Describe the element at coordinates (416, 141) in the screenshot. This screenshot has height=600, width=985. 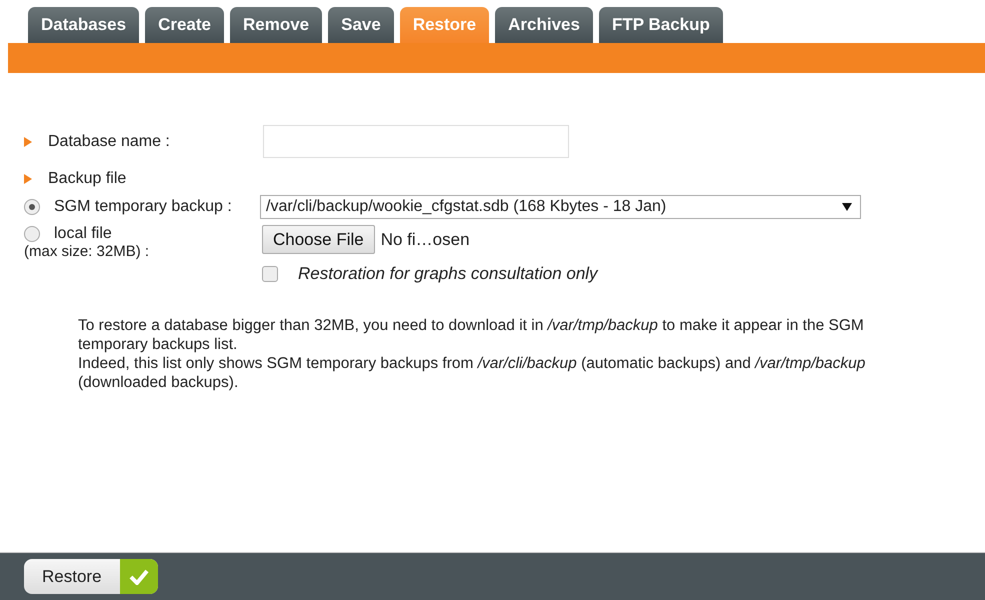
I see `input-field` at that location.